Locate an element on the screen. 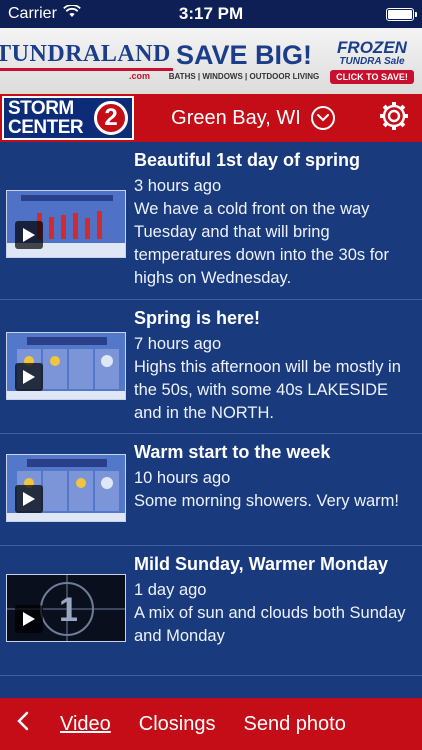 This screenshot has width=422, height=750. back-button is located at coordinates (23, 724).